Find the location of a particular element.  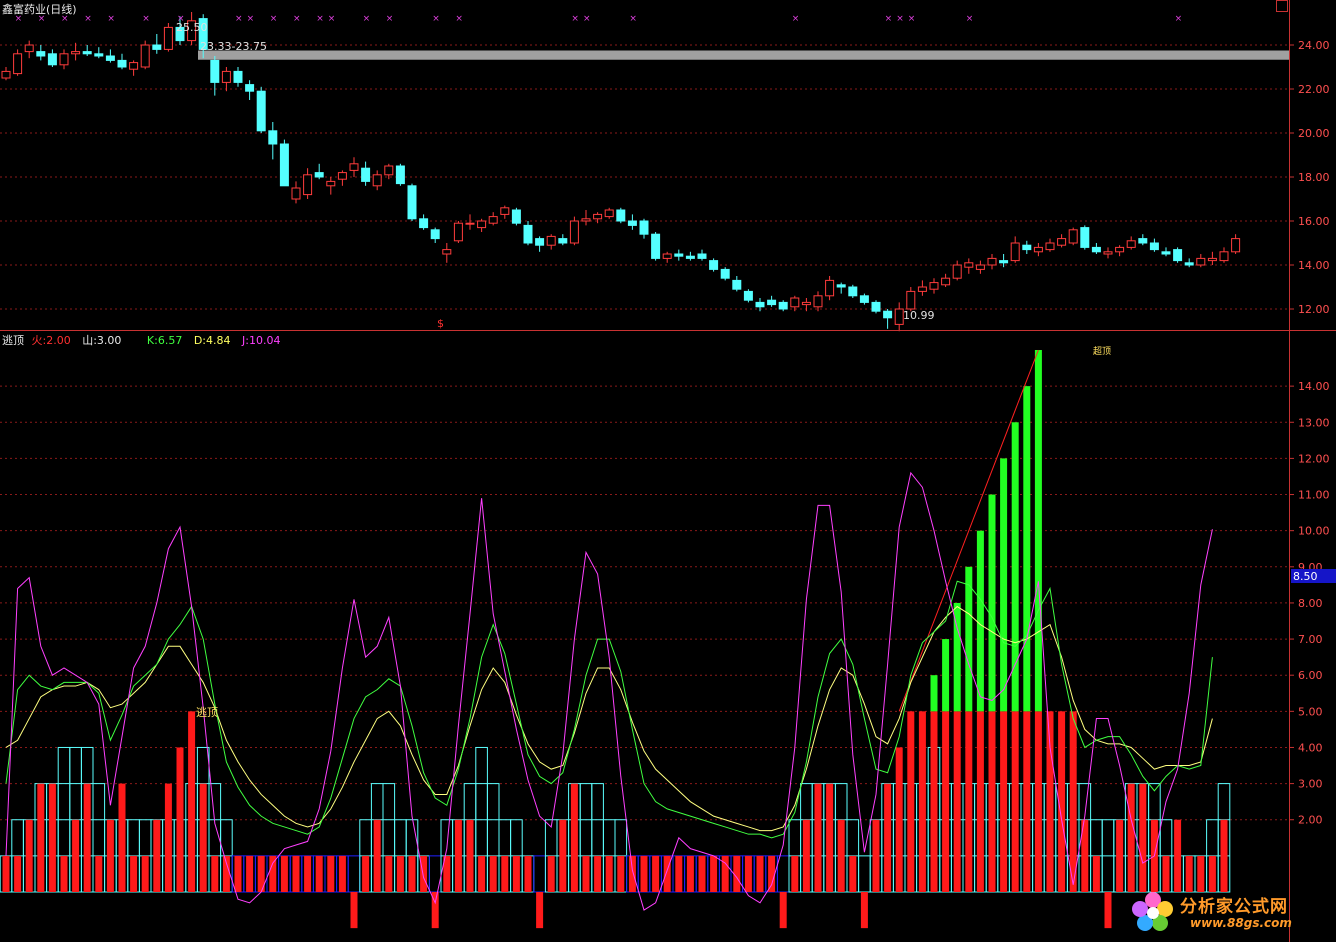

top-high-label: 25.50 is located at coordinates (192, 27).